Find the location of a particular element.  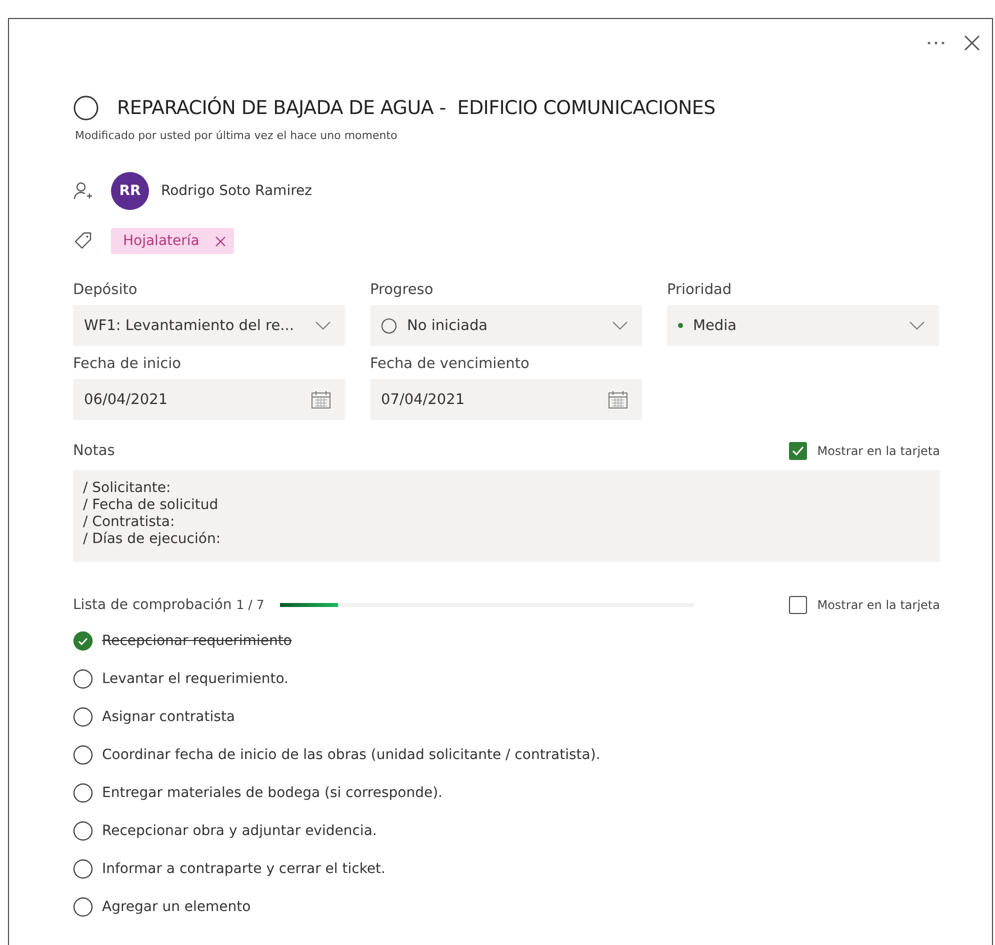

checklist-label: Lista de comprobación 1 / 7 is located at coordinates (168, 605).